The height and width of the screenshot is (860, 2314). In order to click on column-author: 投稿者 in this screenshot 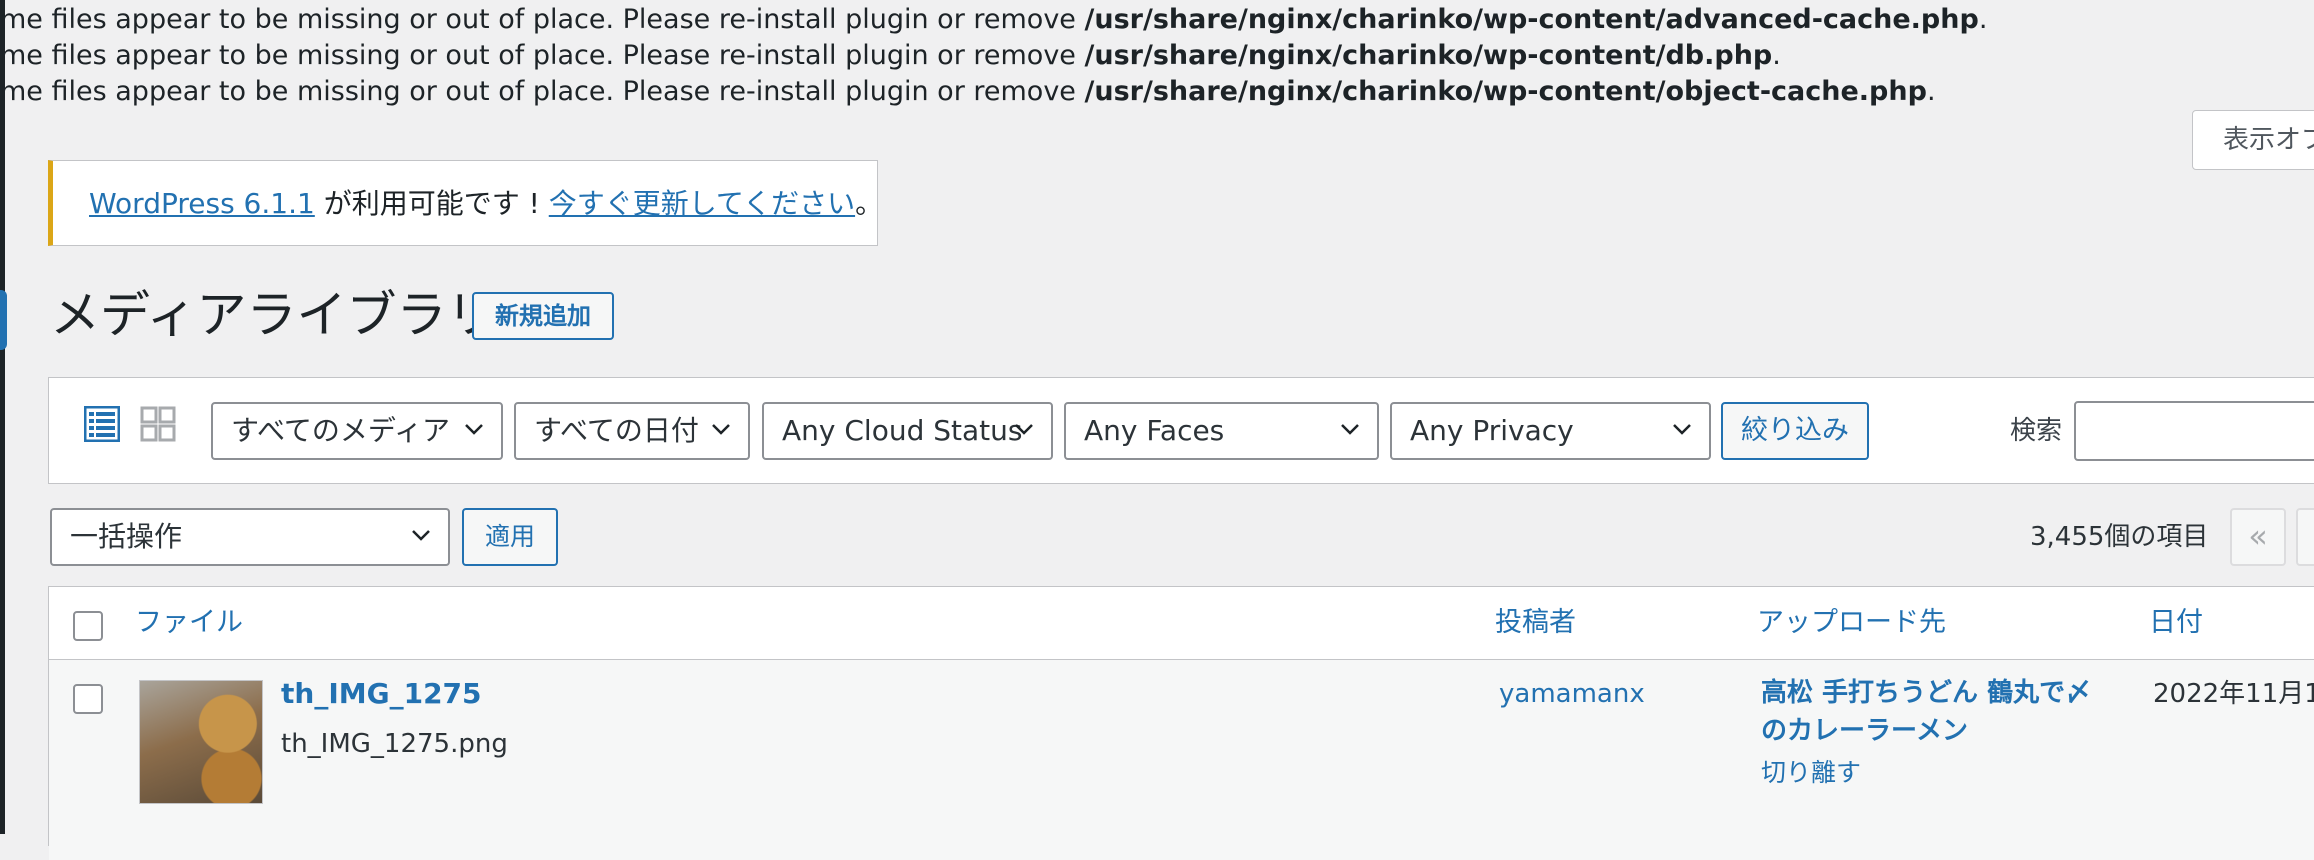, I will do `click(1535, 623)`.